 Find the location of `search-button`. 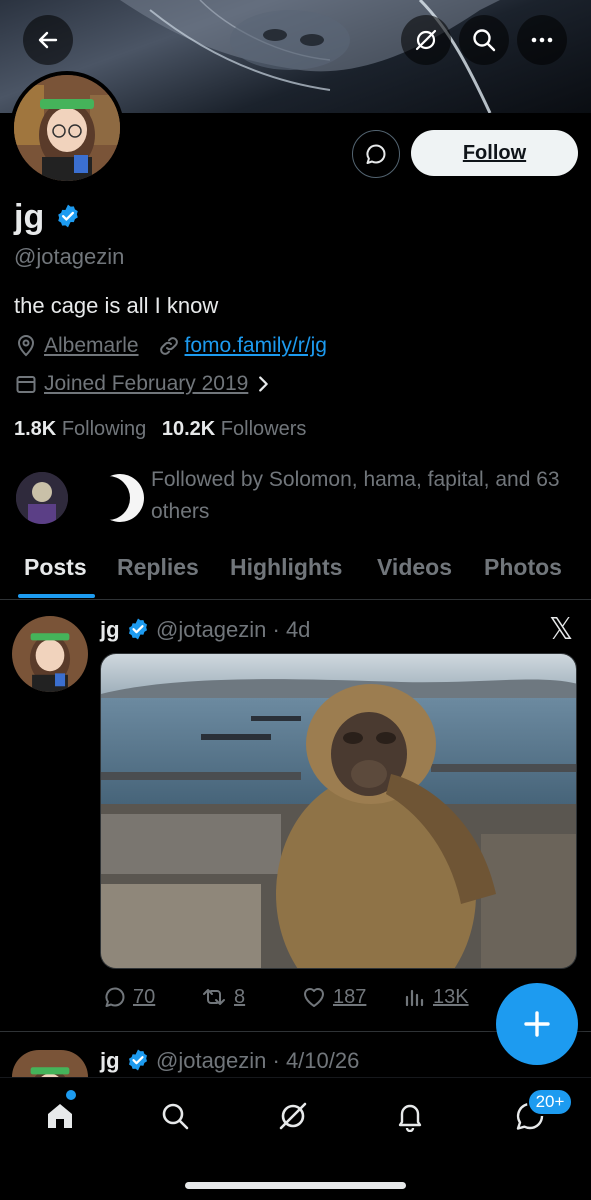

search-button is located at coordinates (484, 40).